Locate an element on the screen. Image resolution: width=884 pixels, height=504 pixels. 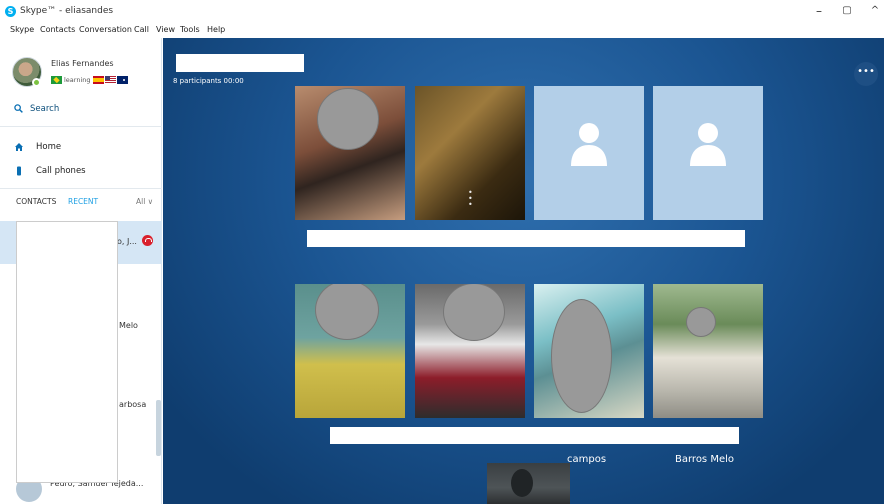
menu-contacts: Contacts is located at coordinates (57, 29).